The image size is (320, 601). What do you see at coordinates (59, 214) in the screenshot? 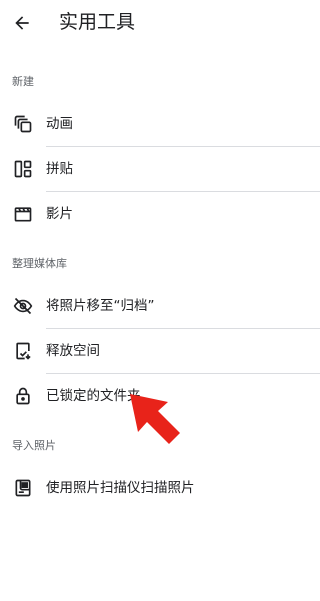
I see `menu-item-label: 影片` at bounding box center [59, 214].